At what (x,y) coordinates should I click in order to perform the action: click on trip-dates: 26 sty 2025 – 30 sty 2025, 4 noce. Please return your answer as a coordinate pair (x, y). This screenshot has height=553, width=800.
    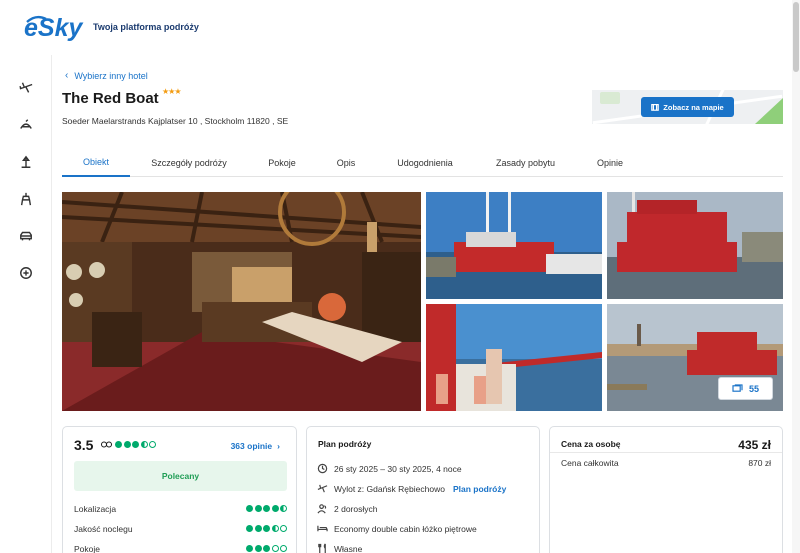
    Looking at the image, I should click on (398, 468).